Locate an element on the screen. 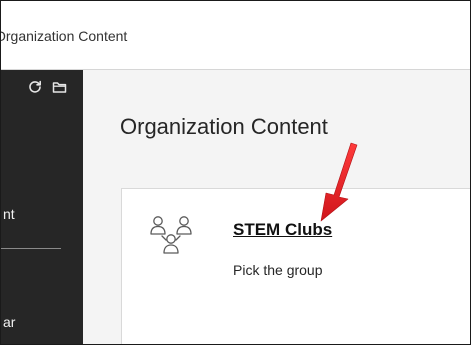 The height and width of the screenshot is (345, 471). sidebar: nt ar is located at coordinates (42, 207).